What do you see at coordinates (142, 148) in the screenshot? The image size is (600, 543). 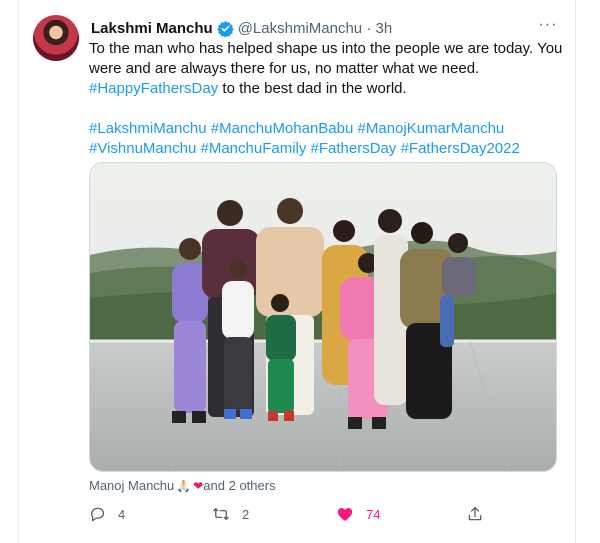 I see `hashtag-vishnumanchu: #VishnuManchu` at bounding box center [142, 148].